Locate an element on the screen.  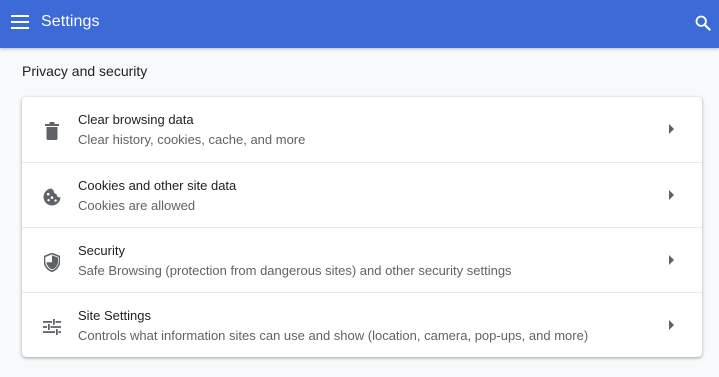
tune-sliders-icon is located at coordinates (52, 327).